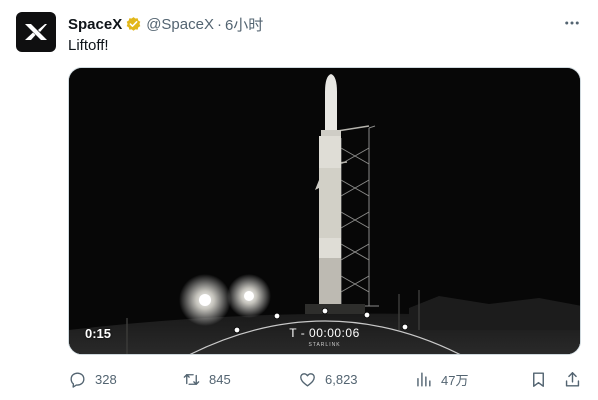 The height and width of the screenshot is (400, 598). What do you see at coordinates (180, 24) in the screenshot?
I see `author-handle: @SpaceX` at bounding box center [180, 24].